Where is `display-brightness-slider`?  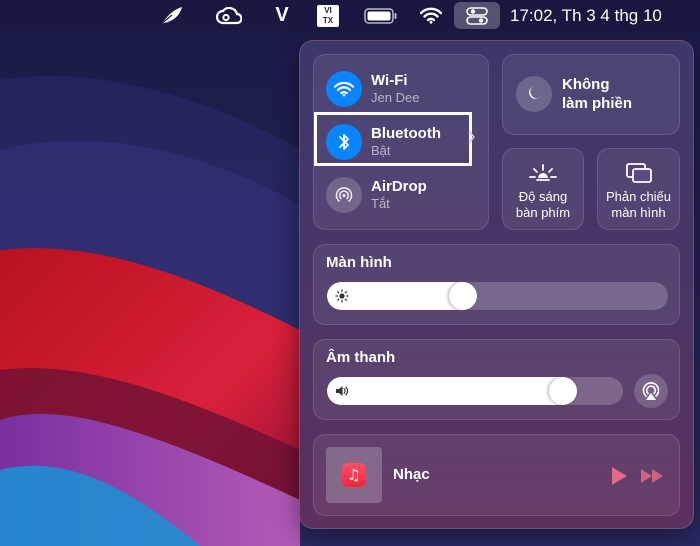
display-brightness-slider is located at coordinates (497, 296).